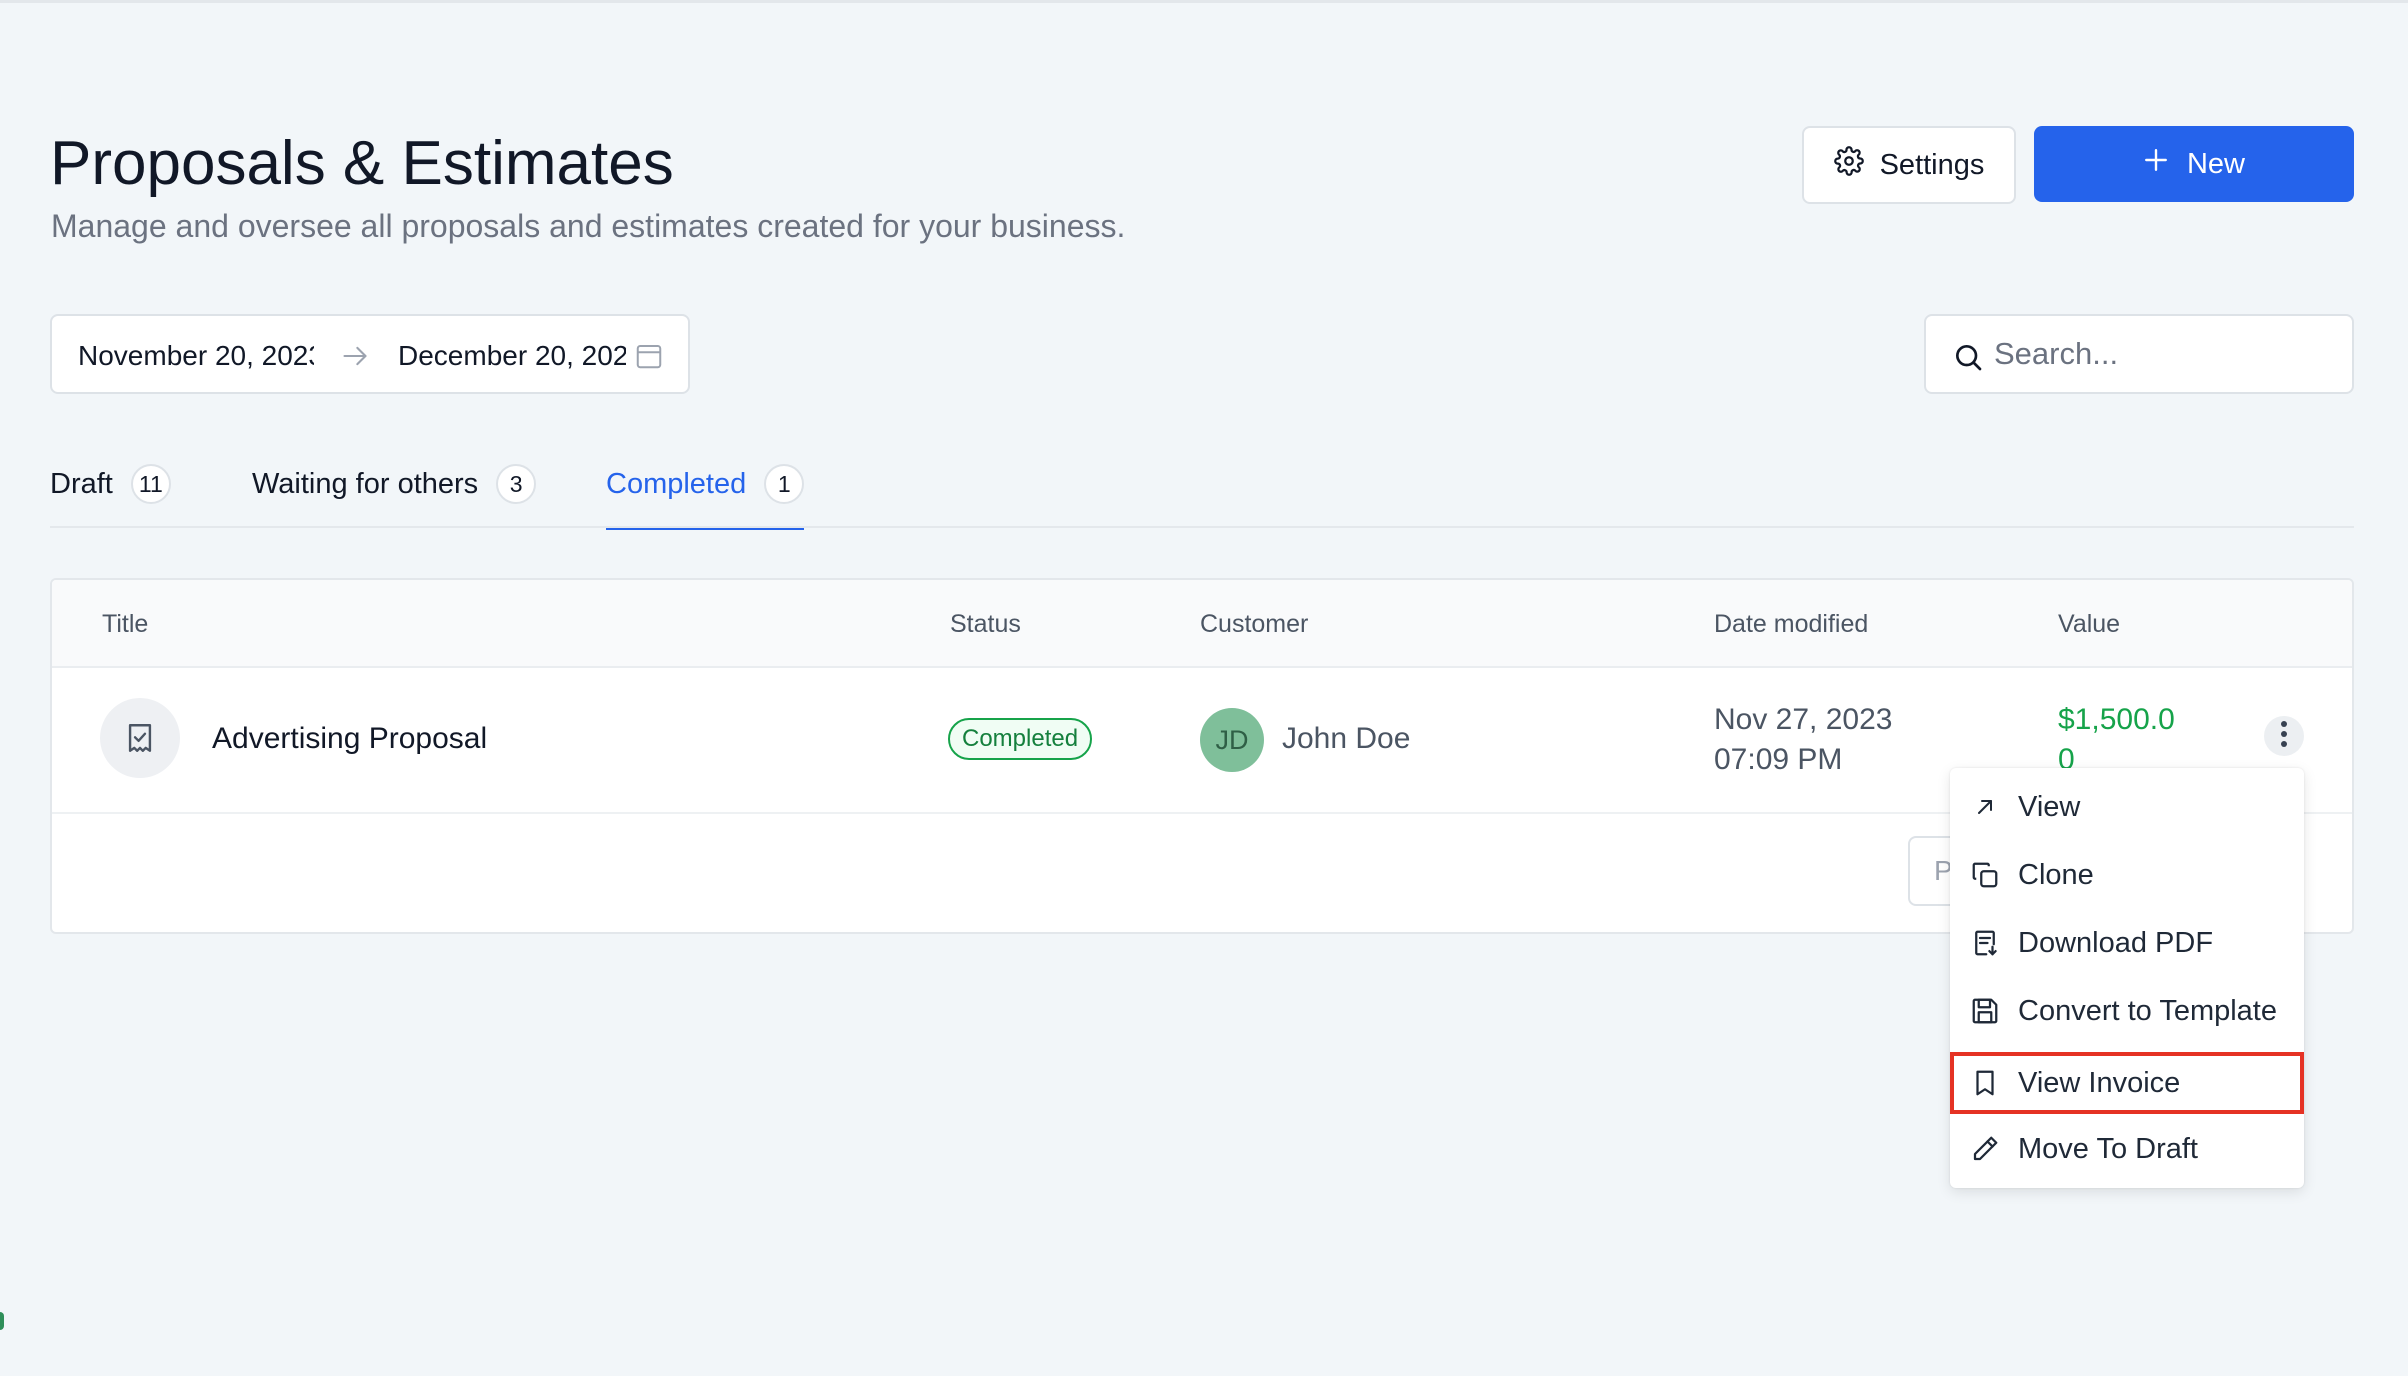  Describe the element at coordinates (2056, 874) in the screenshot. I see `menu-item-clone-label: Clone` at that location.